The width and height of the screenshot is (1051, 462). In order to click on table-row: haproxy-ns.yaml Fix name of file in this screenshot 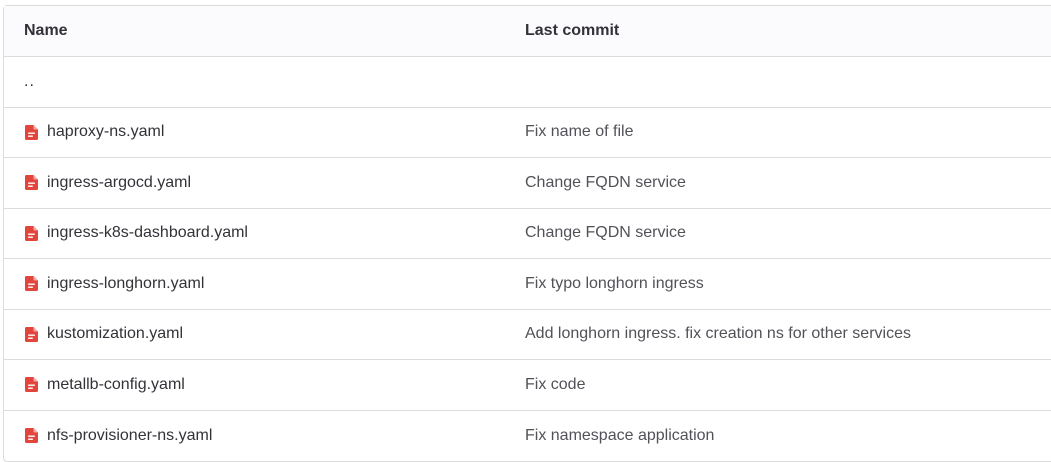, I will do `click(527, 133)`.